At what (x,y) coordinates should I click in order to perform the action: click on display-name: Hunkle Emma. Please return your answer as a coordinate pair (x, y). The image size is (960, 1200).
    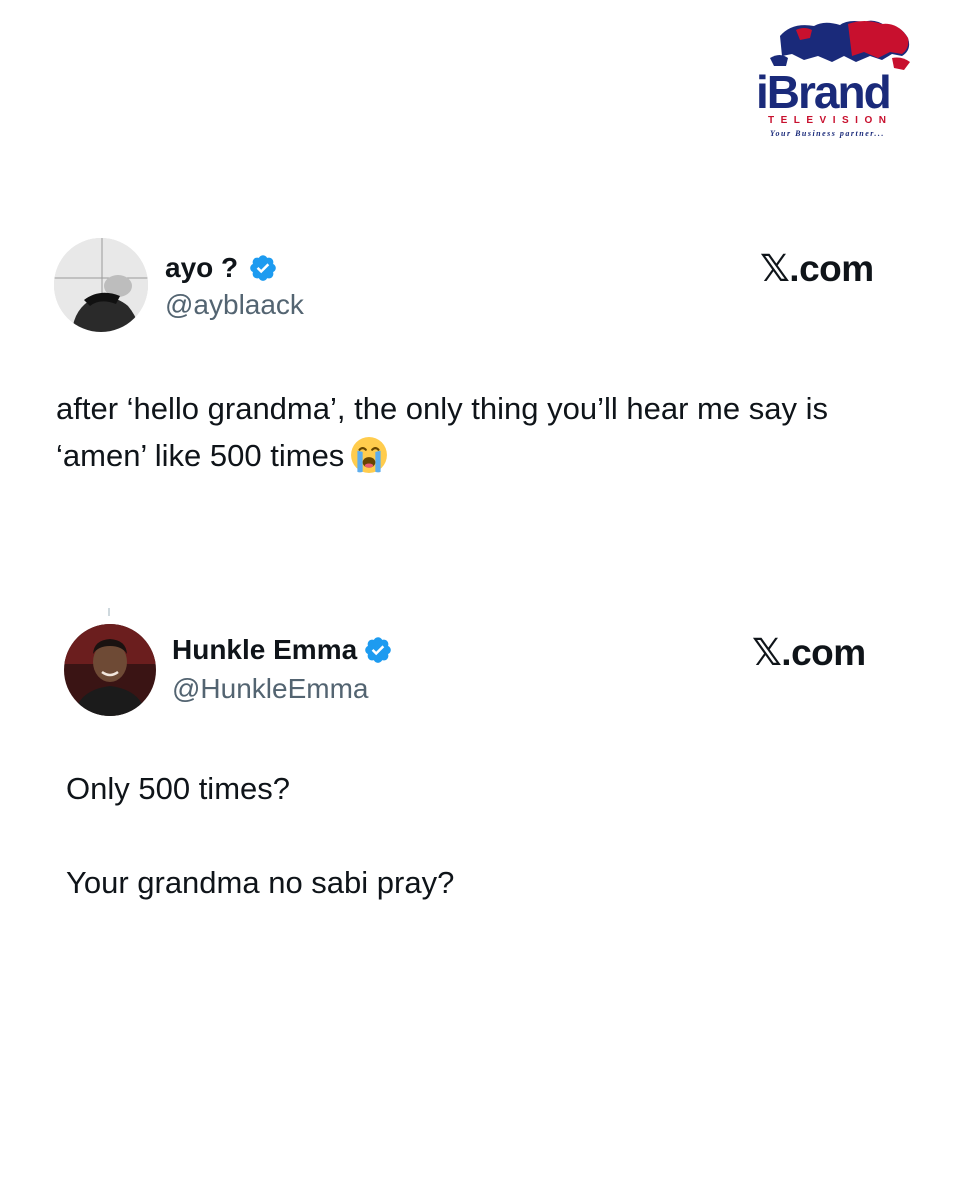
    Looking at the image, I should click on (264, 650).